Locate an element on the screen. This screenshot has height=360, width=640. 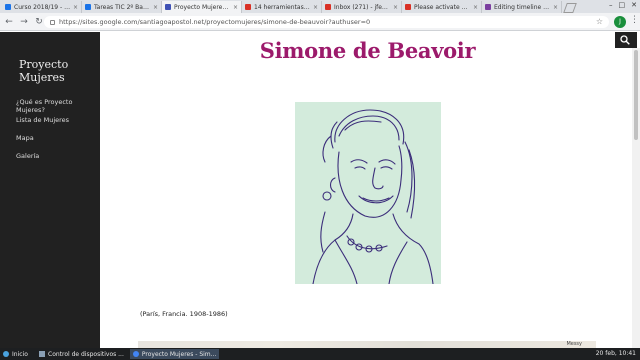
window-controls: – □ ✕ is located at coordinates (623, 5).